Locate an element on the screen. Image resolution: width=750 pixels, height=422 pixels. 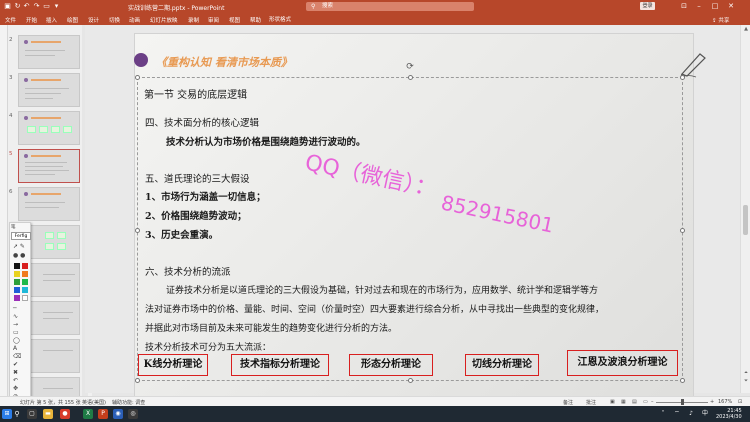
rectangle-tool-icon: ▭ is located at coordinates (21, 332).